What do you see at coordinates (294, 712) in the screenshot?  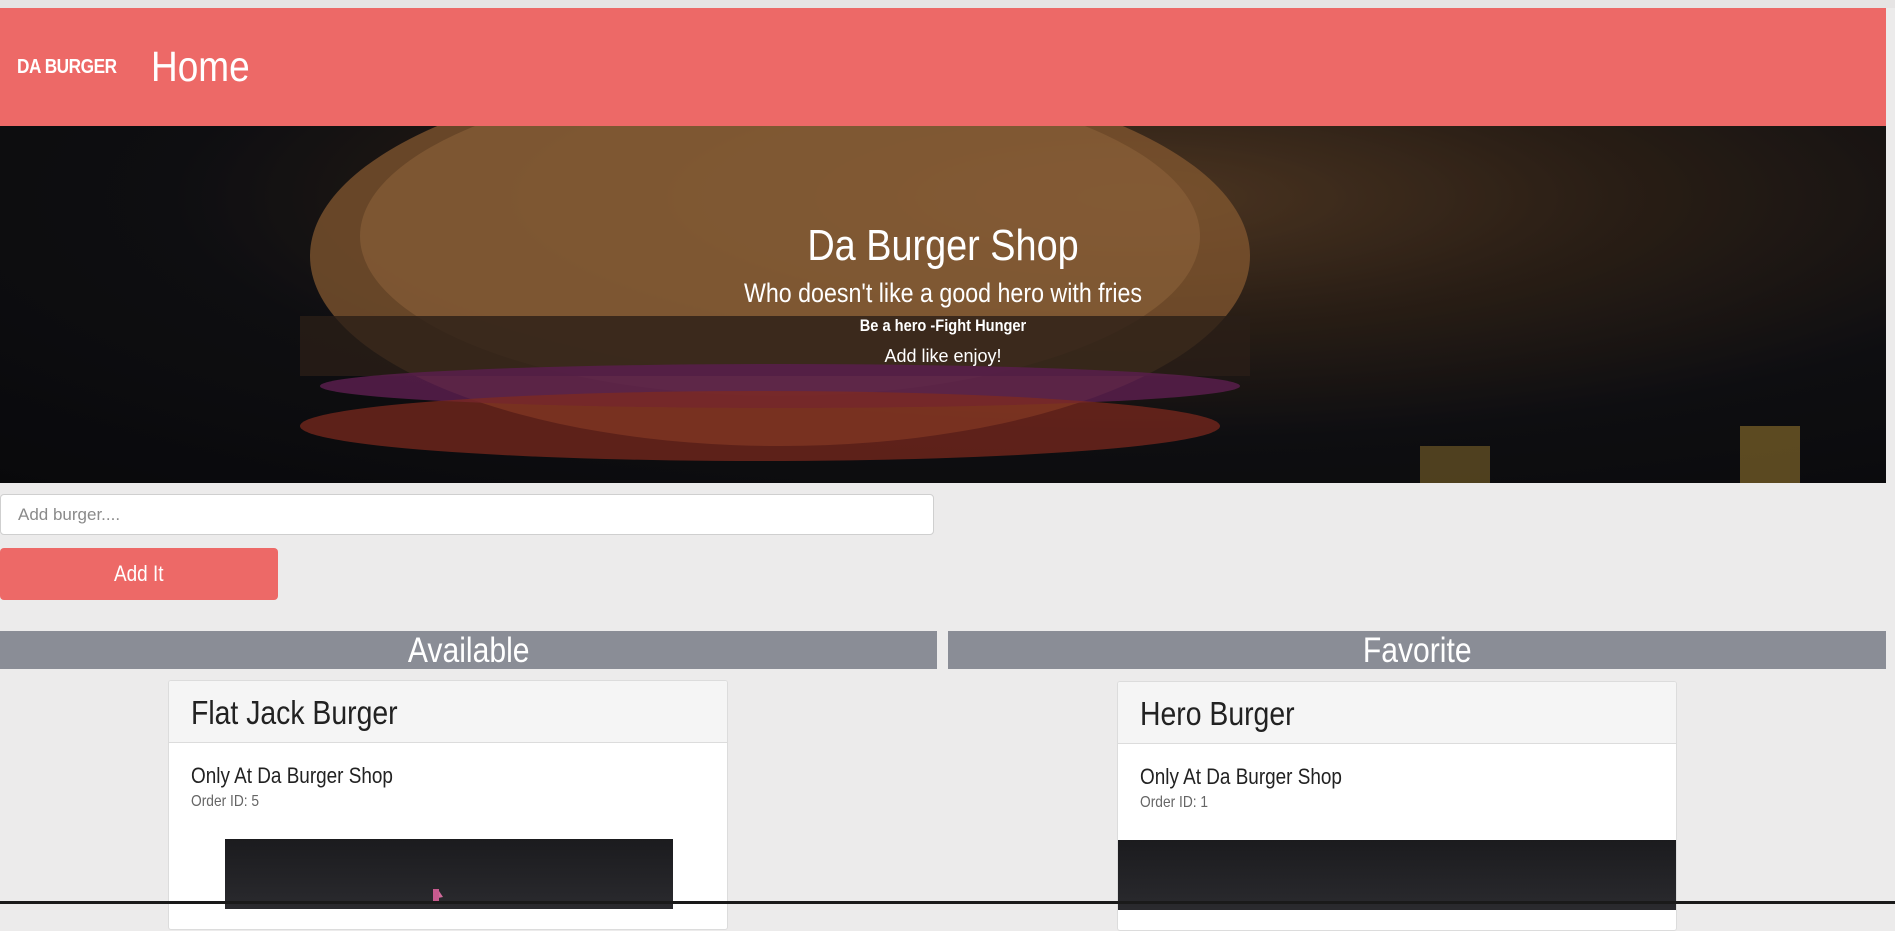 I see `card-title: Flat Jack Burger` at bounding box center [294, 712].